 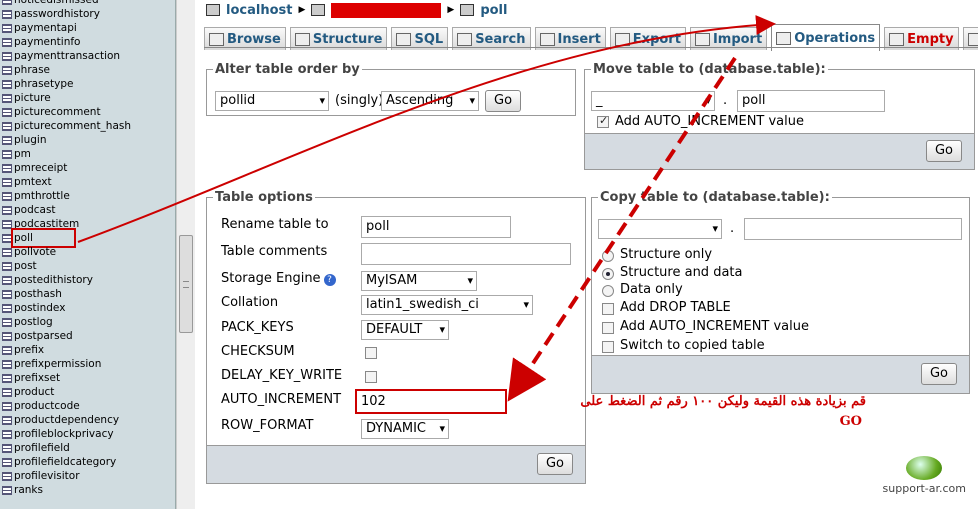 What do you see at coordinates (87, 406) in the screenshot?
I see `sidebar-table-item: productcode` at bounding box center [87, 406].